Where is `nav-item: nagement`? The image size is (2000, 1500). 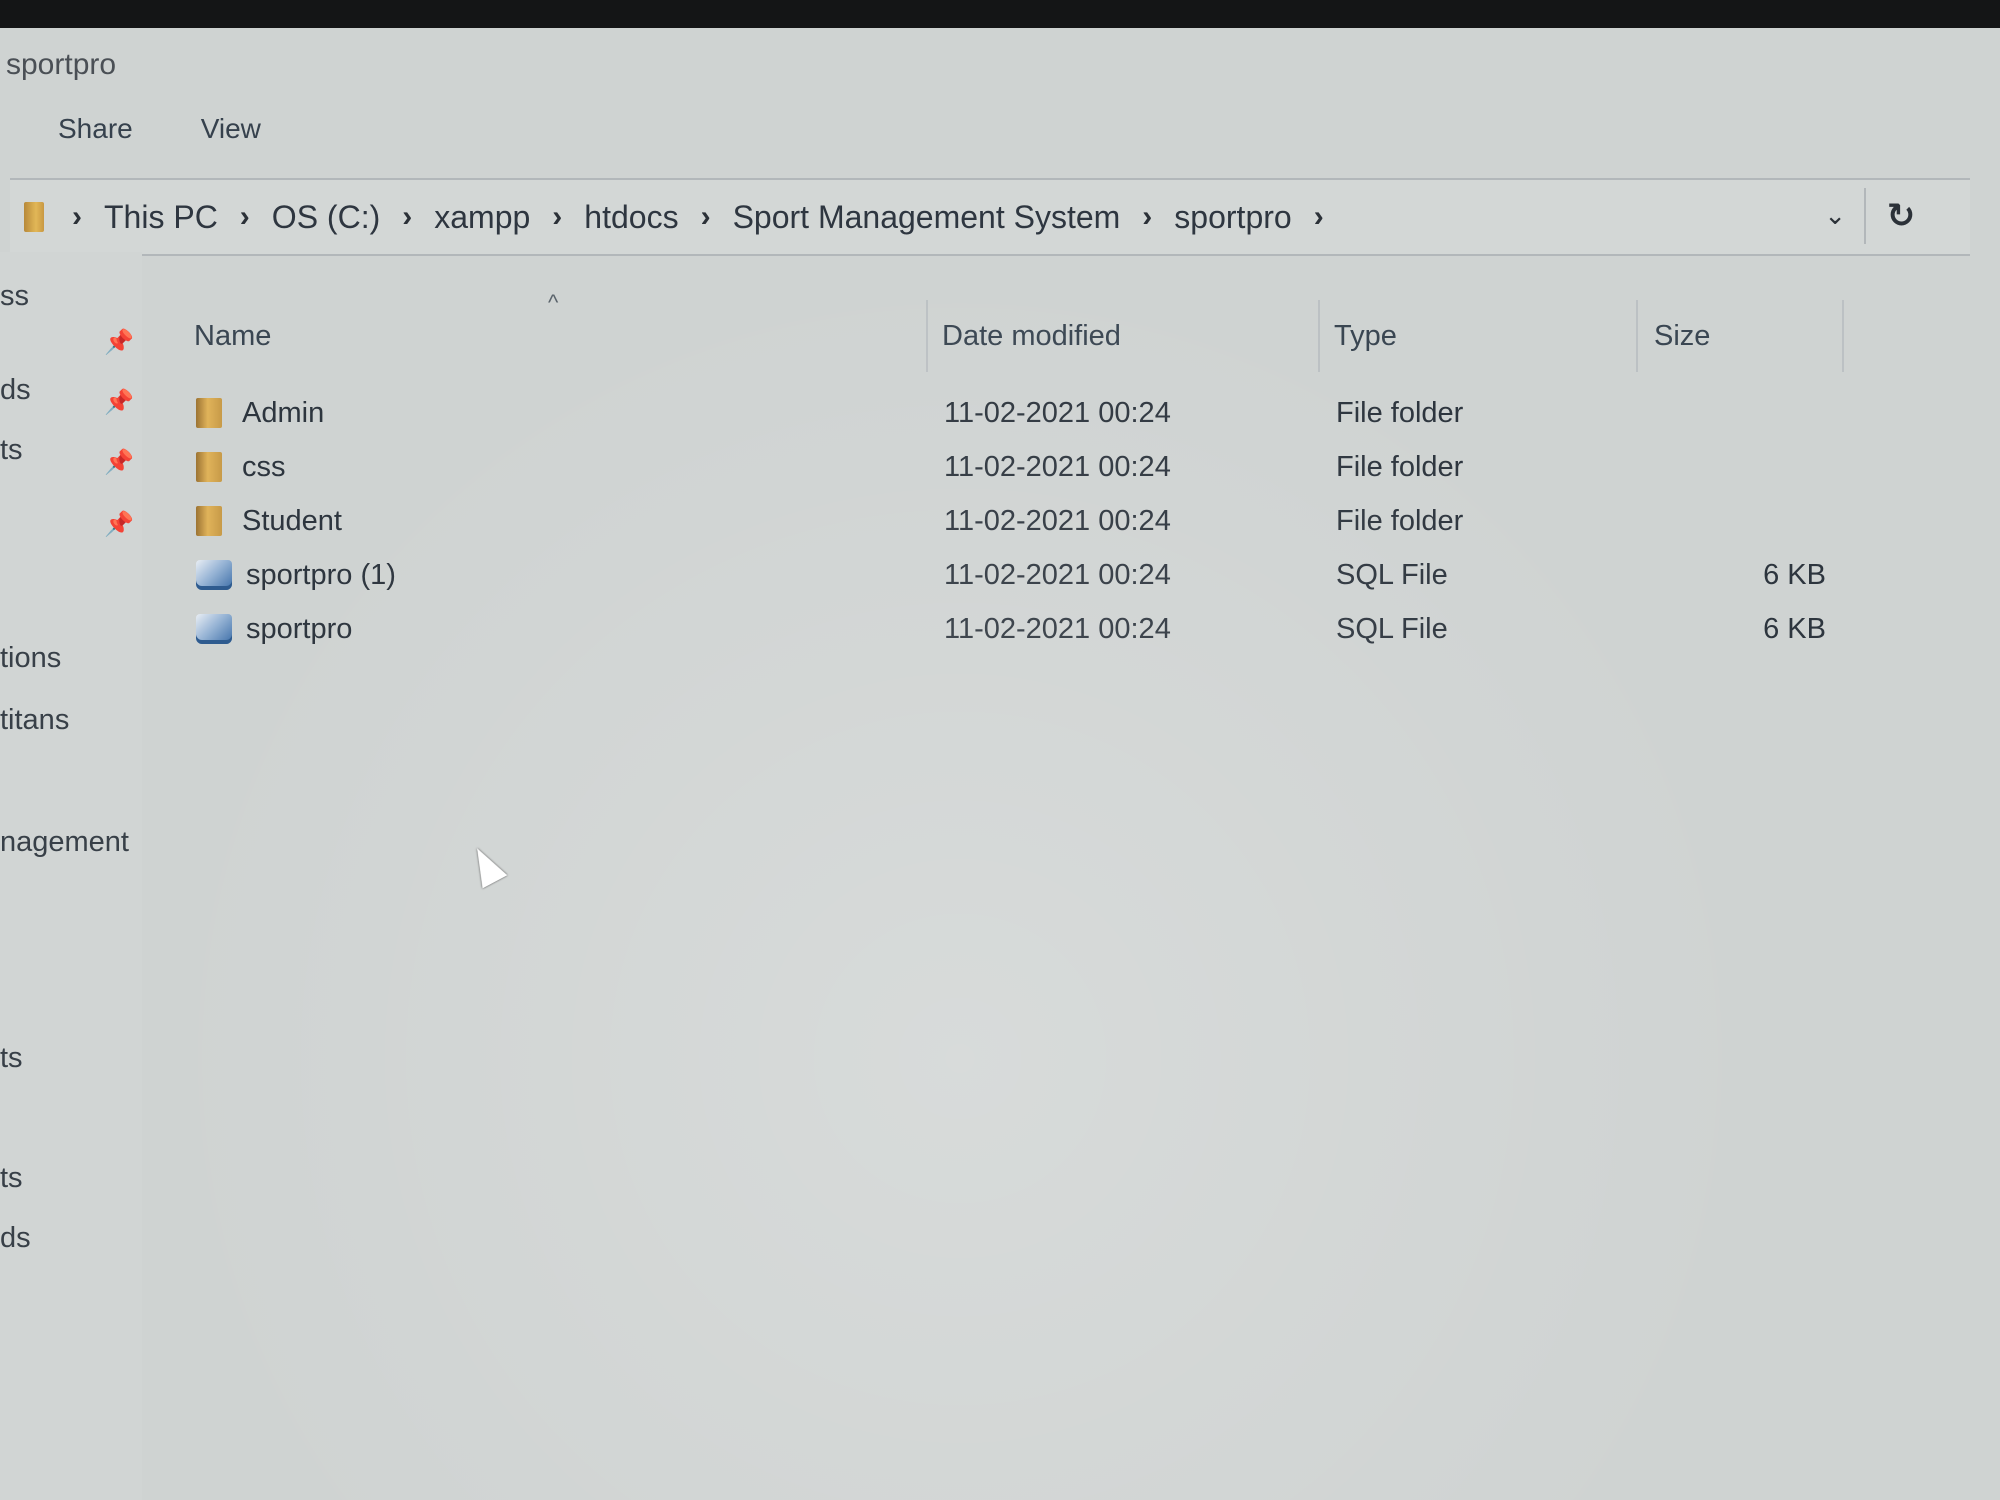 nav-item: nagement is located at coordinates (64, 842).